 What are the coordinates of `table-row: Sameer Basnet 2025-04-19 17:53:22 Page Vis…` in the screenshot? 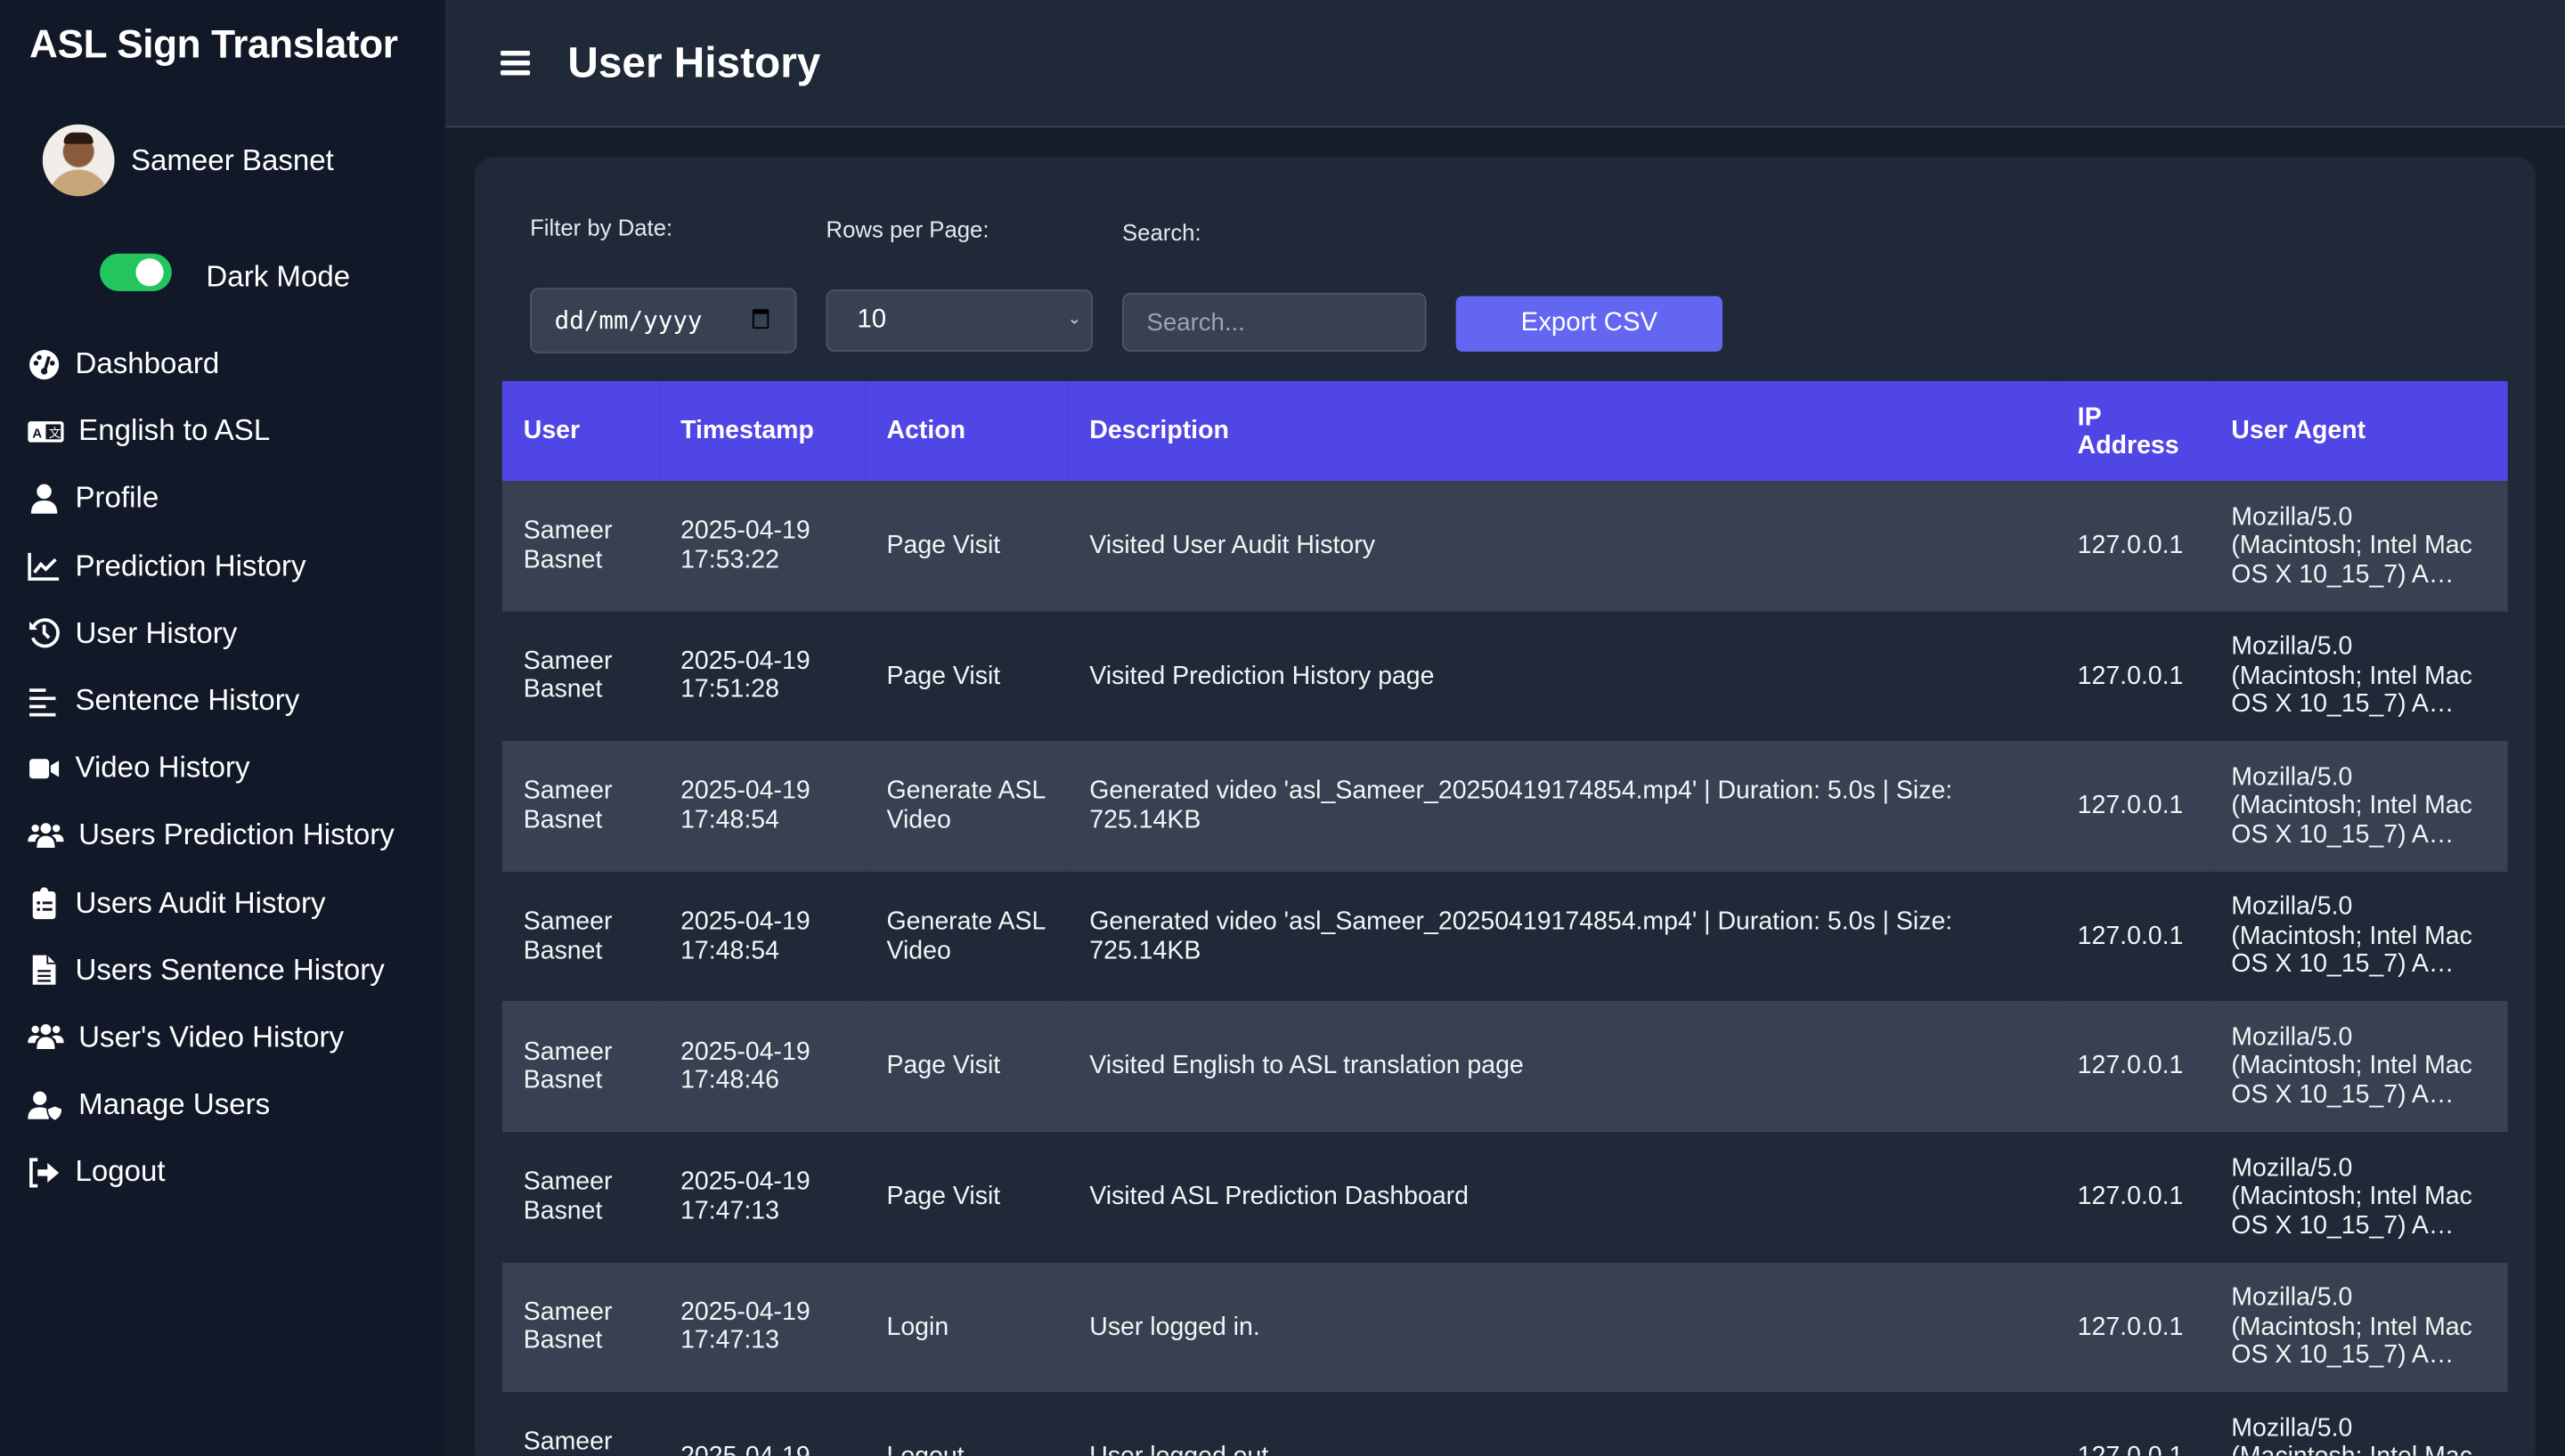 It's located at (1504, 546).